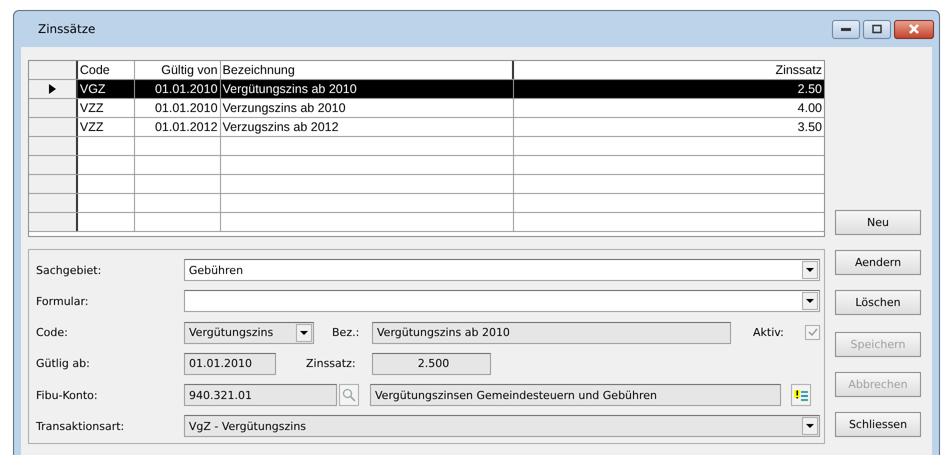 This screenshot has width=949, height=455. I want to click on action-button: Löschen, so click(878, 302).